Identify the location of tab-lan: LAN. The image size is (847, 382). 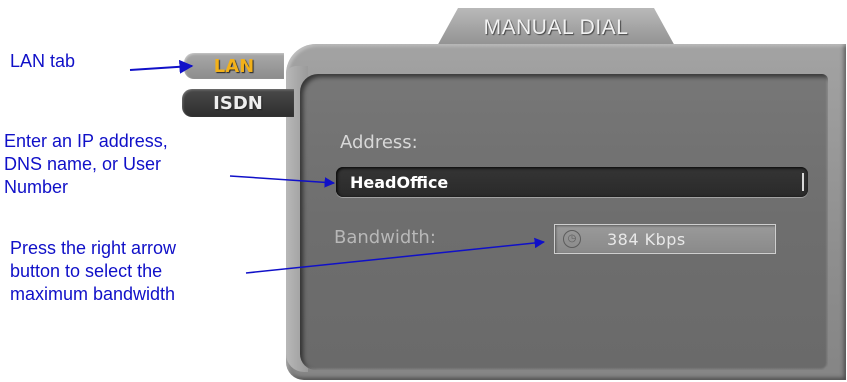
(234, 66).